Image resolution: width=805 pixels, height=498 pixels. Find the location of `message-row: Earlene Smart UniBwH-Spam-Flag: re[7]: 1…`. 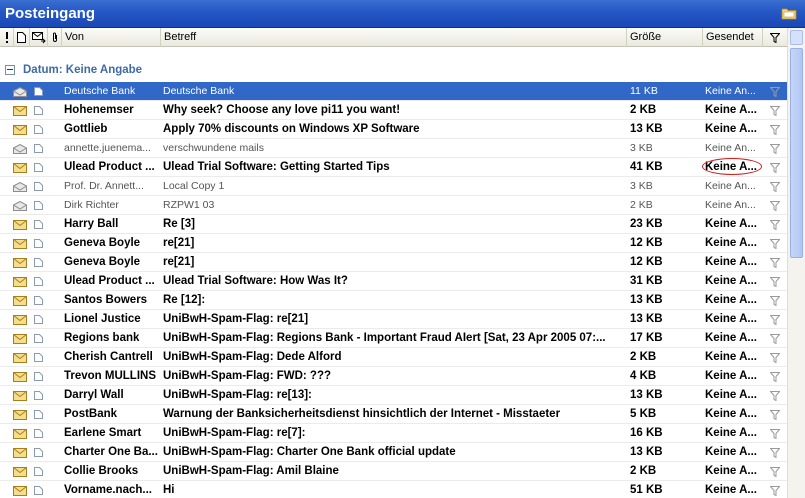

message-row: Earlene Smart UniBwH-Spam-Flag: re[7]: 1… is located at coordinates (393, 433).